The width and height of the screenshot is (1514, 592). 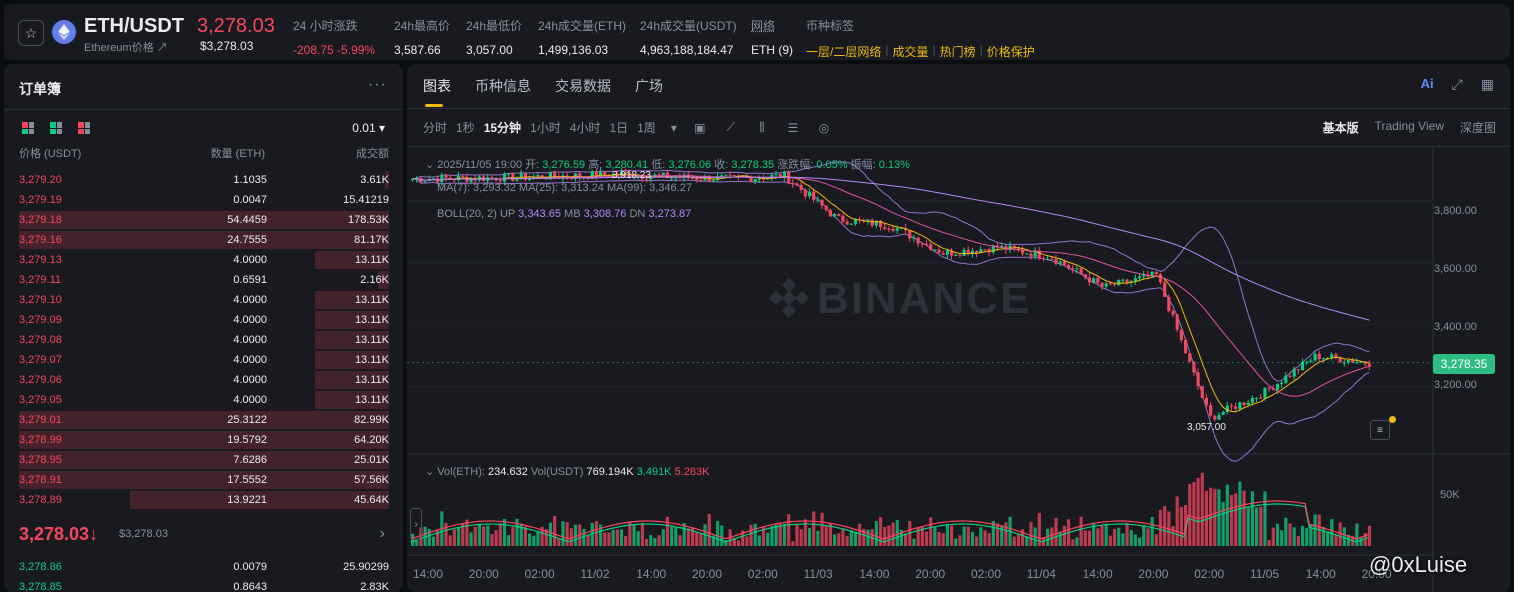 What do you see at coordinates (203, 400) in the screenshot?
I see `ask-row: 3,279.05 4.0000 13.11K` at bounding box center [203, 400].